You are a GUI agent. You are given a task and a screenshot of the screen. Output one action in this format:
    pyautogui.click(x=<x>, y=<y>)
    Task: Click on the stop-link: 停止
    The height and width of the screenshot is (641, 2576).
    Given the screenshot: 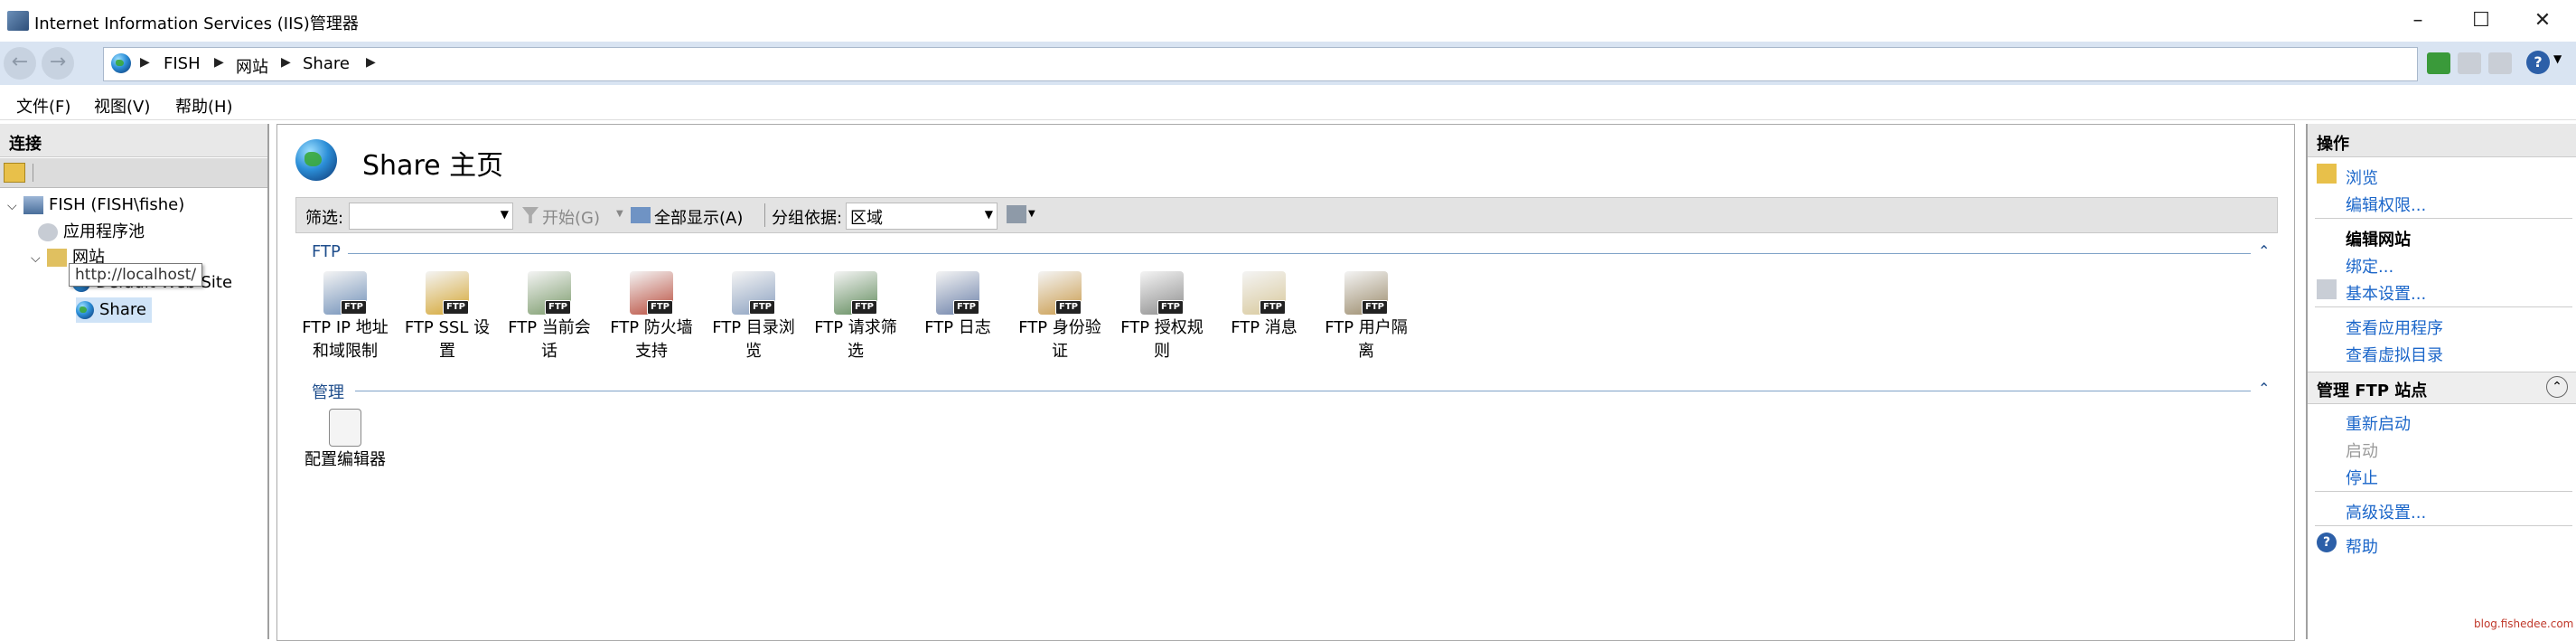 What is the action you would take?
    pyautogui.click(x=2362, y=477)
    